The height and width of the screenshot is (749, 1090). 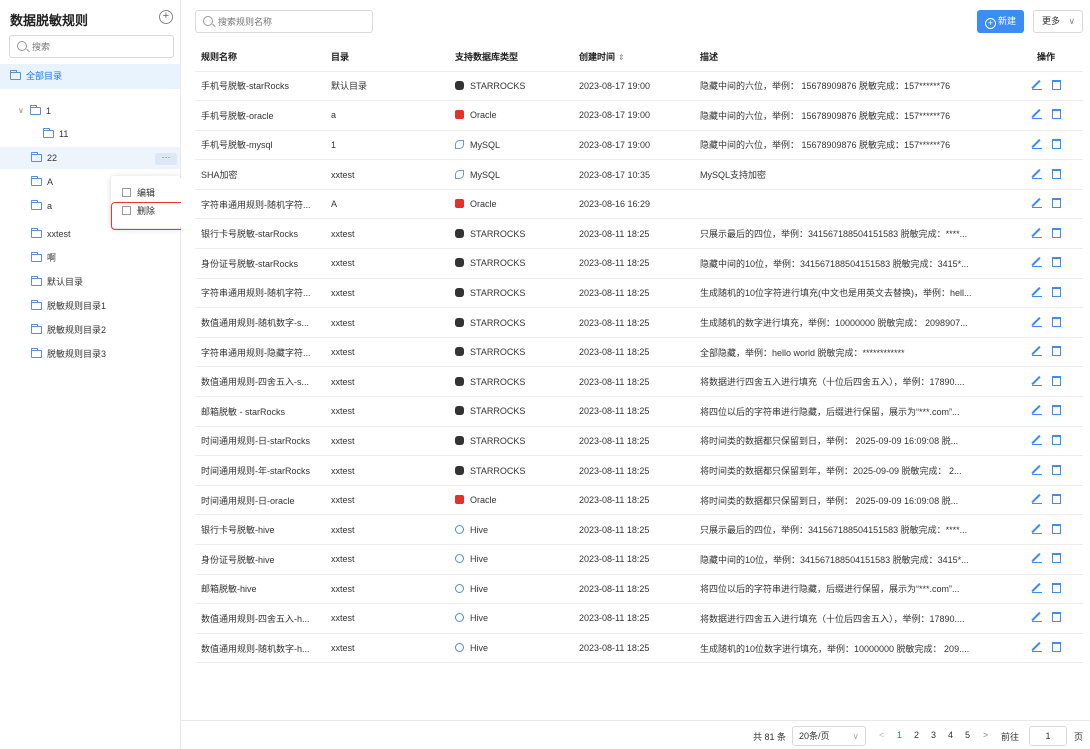 What do you see at coordinates (166, 159) in the screenshot?
I see `more-options-icon: ···` at bounding box center [166, 159].